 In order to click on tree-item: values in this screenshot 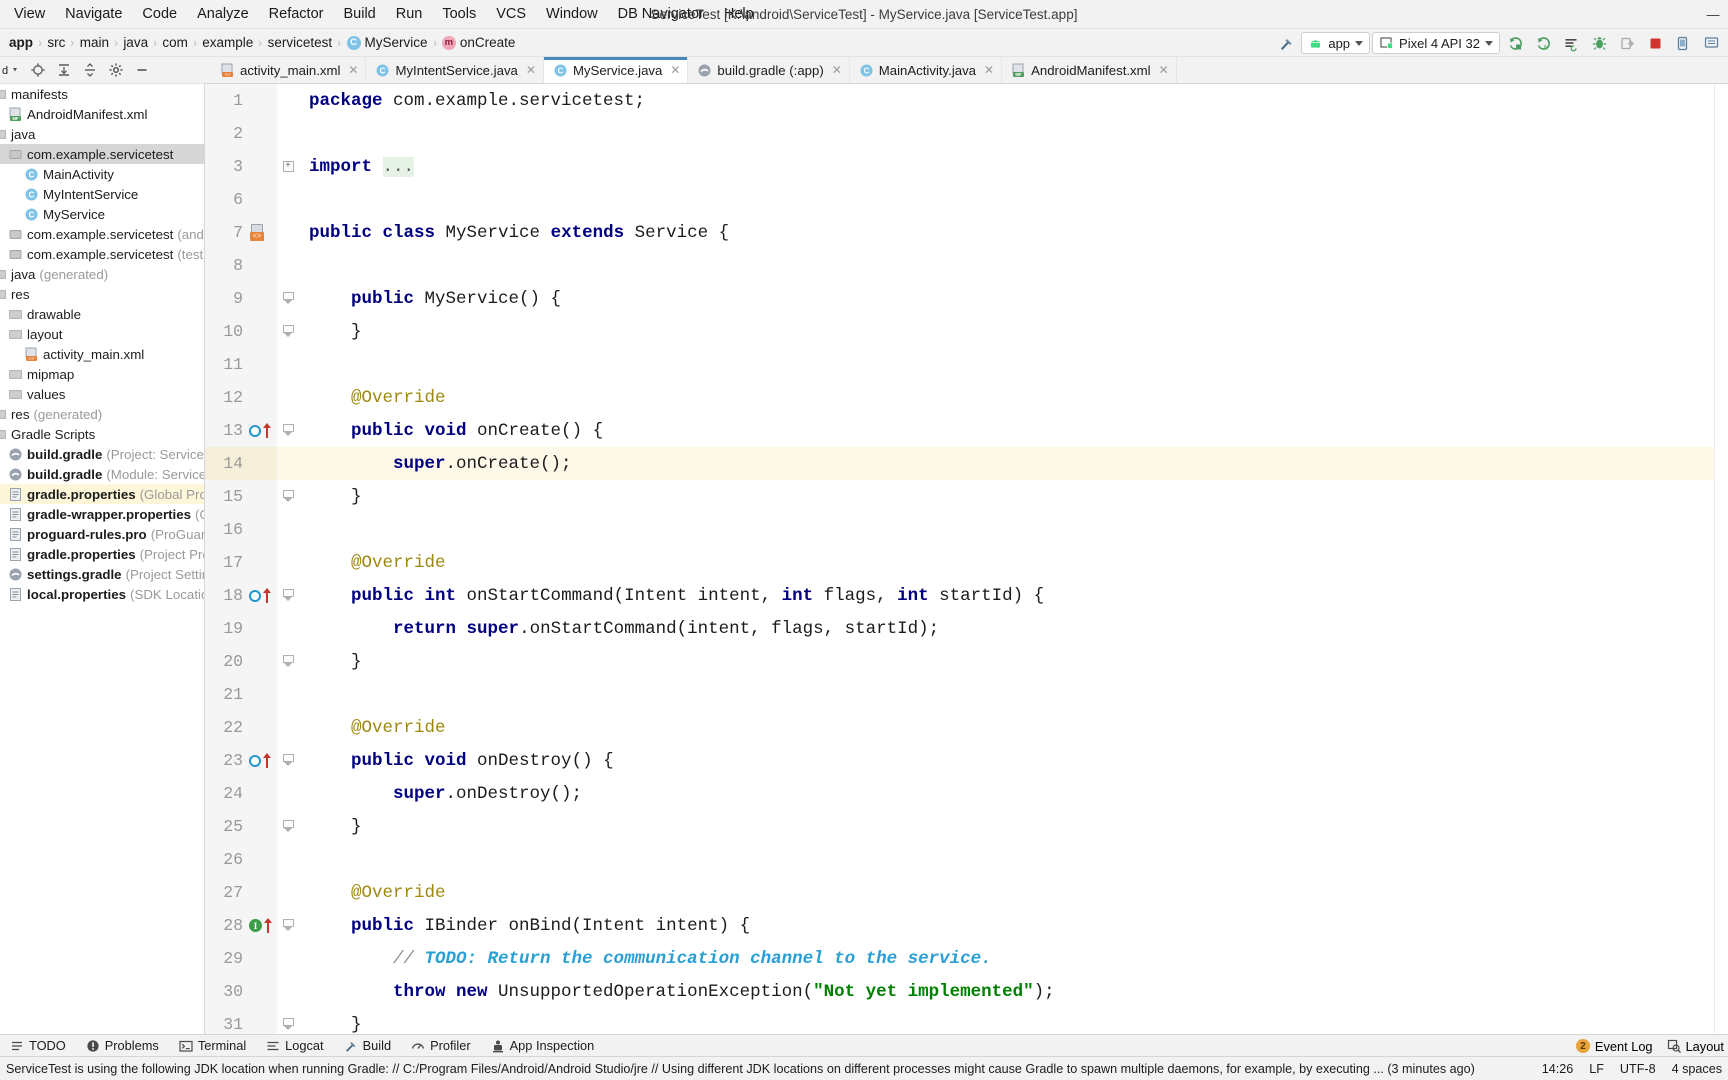, I will do `click(102, 394)`.